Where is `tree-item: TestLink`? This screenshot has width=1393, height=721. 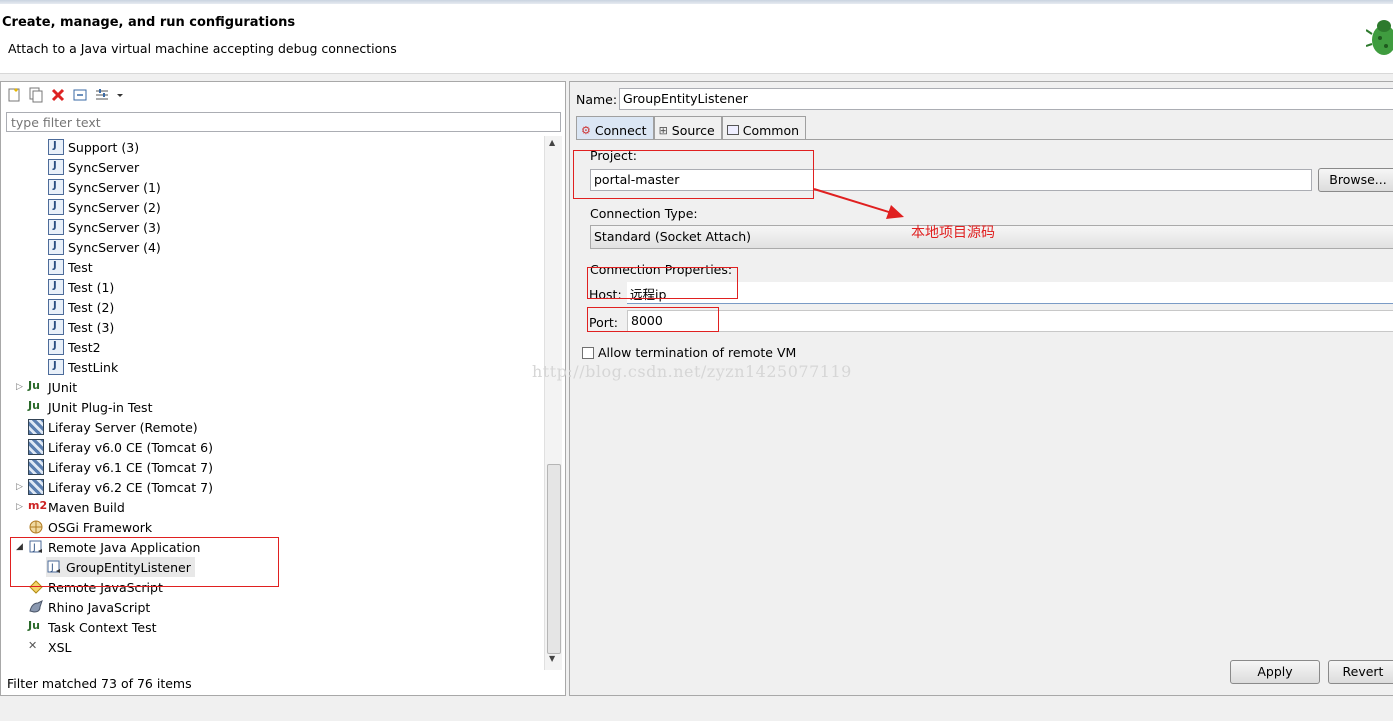
tree-item: TestLink is located at coordinates (83, 367).